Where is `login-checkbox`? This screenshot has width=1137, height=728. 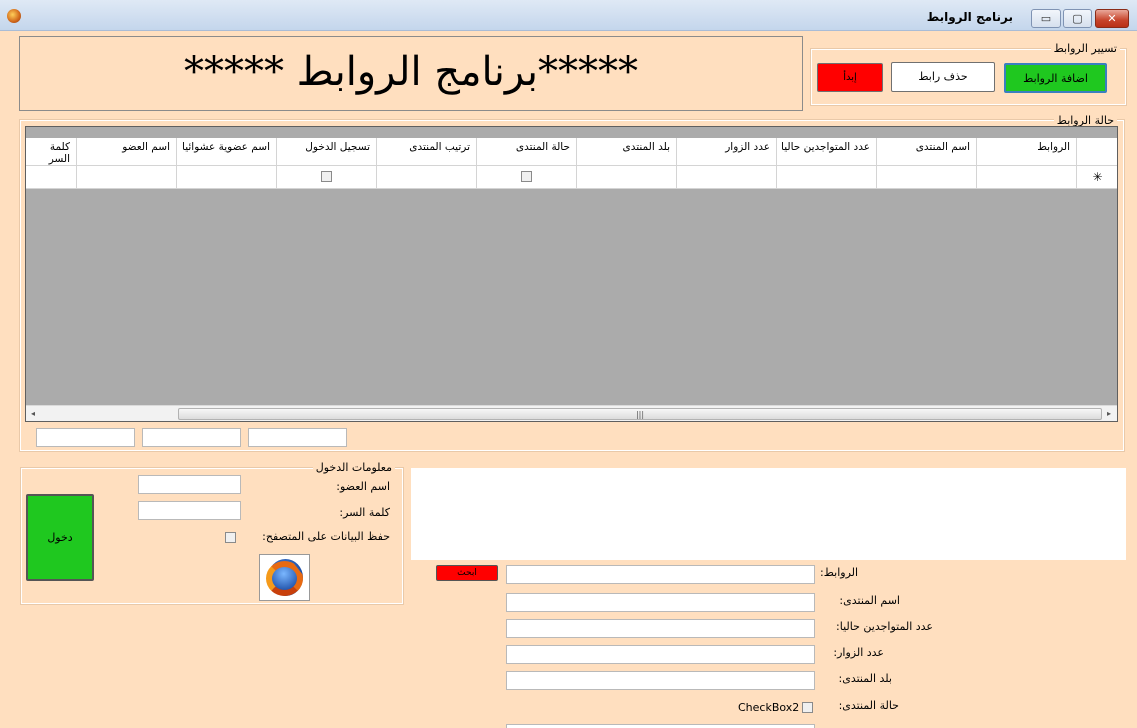 login-checkbox is located at coordinates (326, 176).